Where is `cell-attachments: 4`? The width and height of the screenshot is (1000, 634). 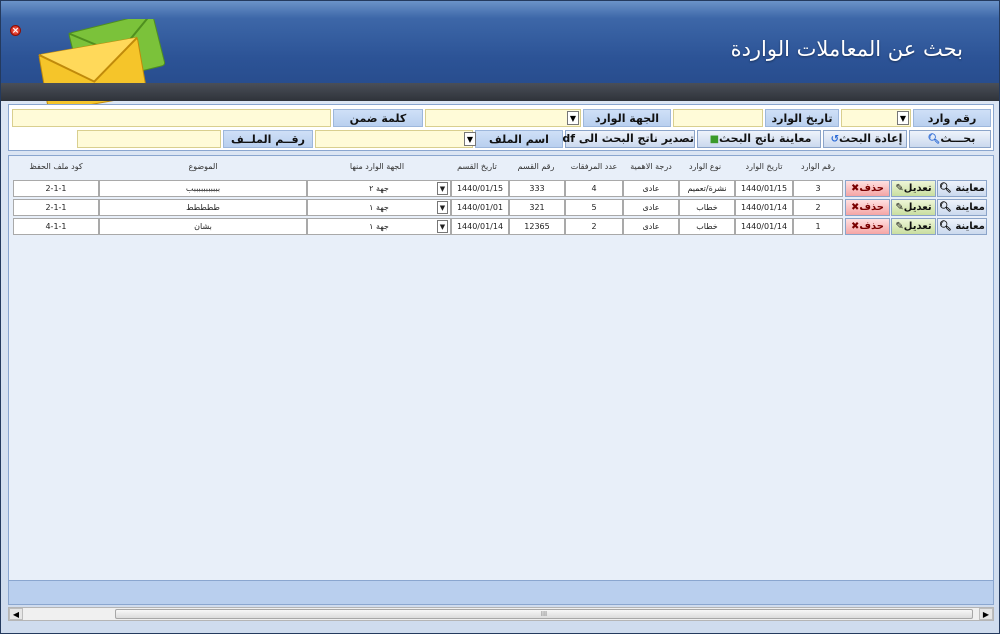 cell-attachments: 4 is located at coordinates (594, 188).